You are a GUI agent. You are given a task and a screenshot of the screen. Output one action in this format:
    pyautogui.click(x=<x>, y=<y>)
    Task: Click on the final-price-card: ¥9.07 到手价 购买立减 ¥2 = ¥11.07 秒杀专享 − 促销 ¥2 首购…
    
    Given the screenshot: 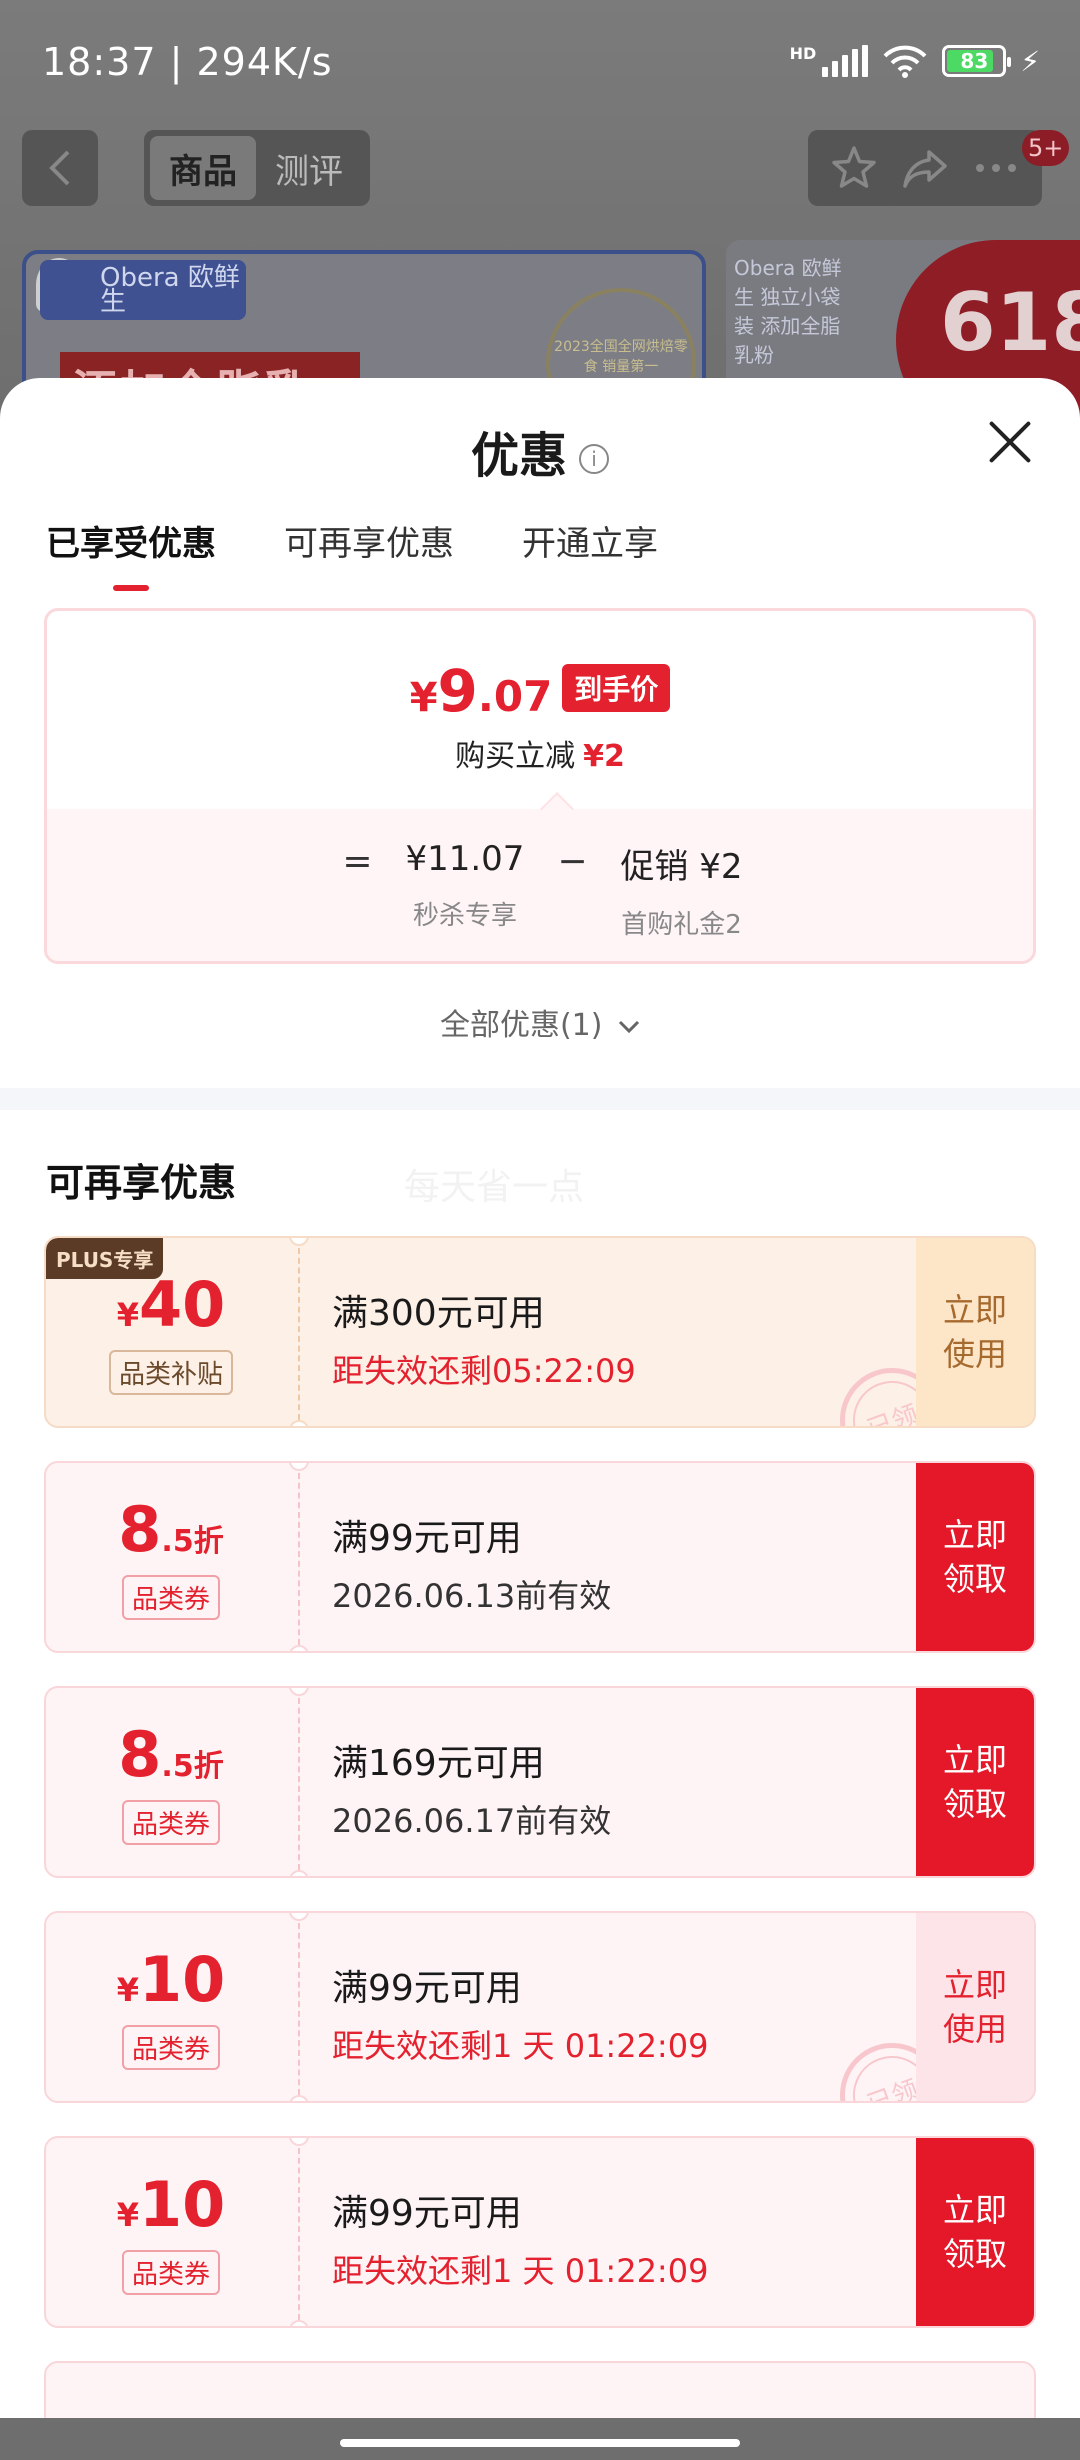 What is the action you would take?
    pyautogui.click(x=540, y=786)
    